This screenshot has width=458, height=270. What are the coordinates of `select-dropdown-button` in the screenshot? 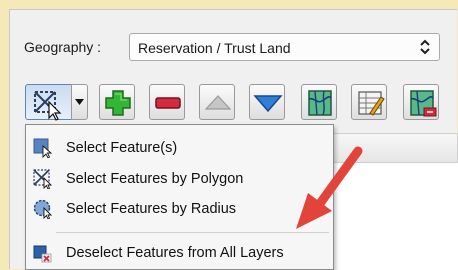 It's located at (79, 102).